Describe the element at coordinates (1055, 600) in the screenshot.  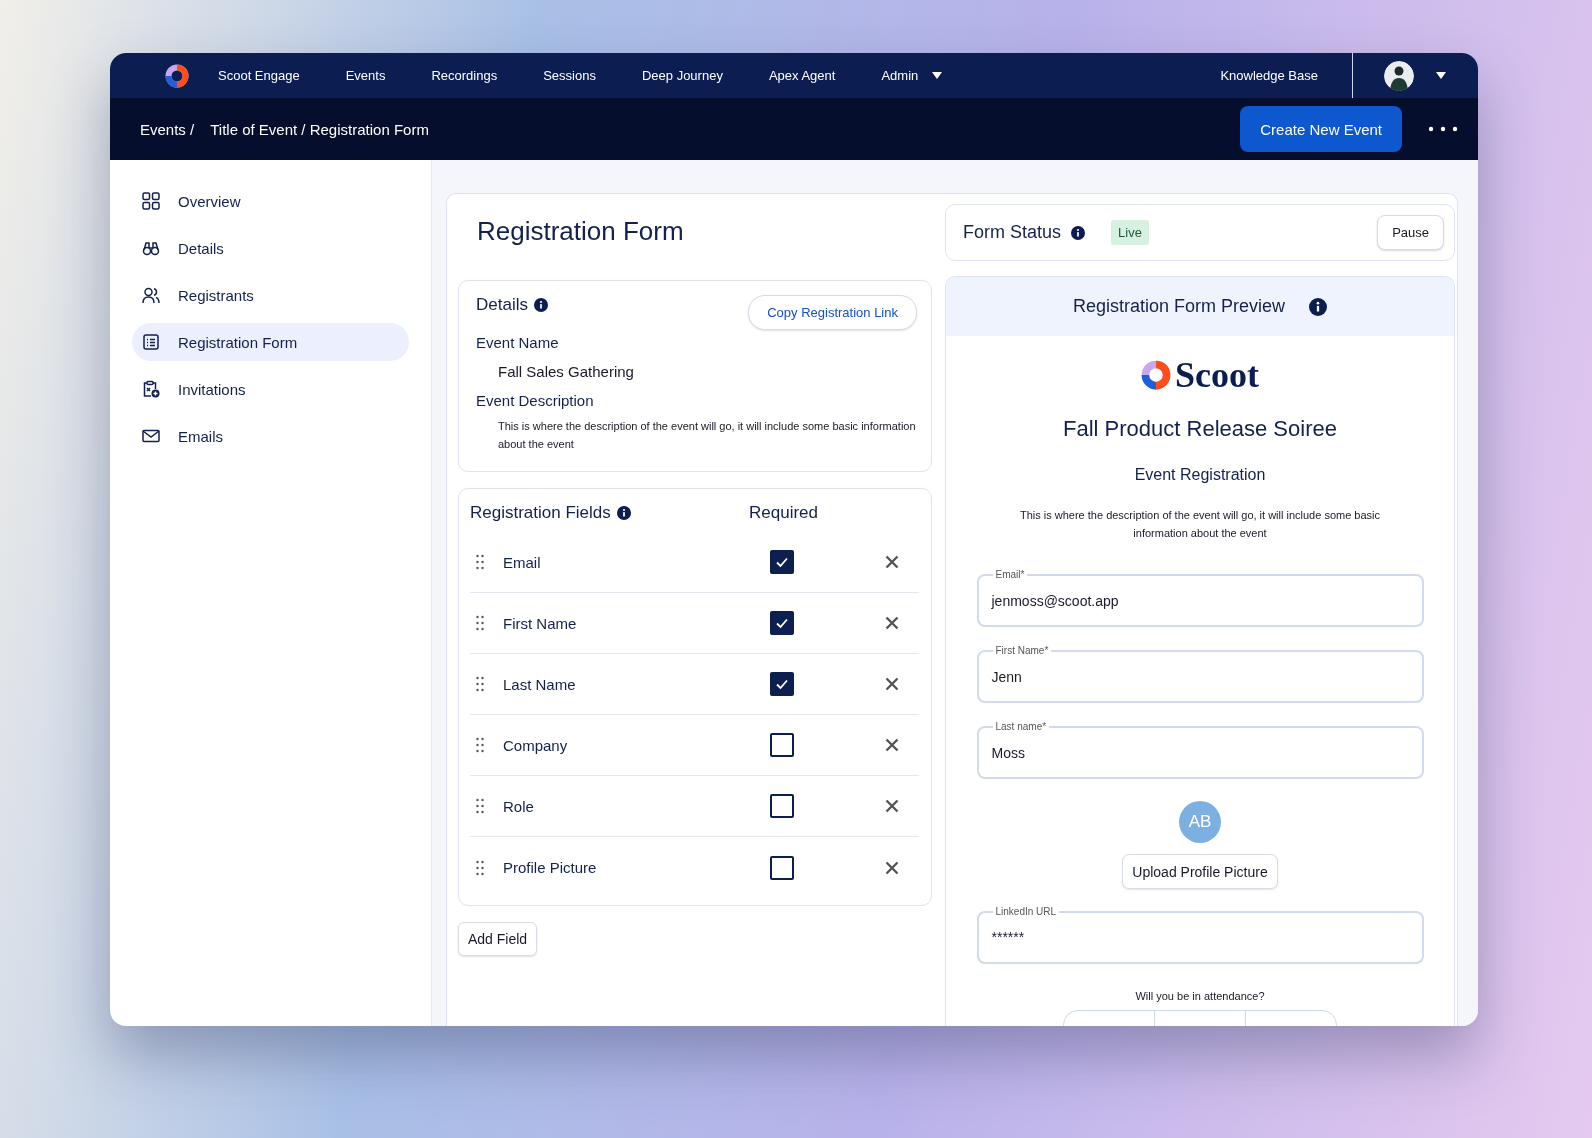
I see `field-value: jenmoss@scoot.app` at that location.